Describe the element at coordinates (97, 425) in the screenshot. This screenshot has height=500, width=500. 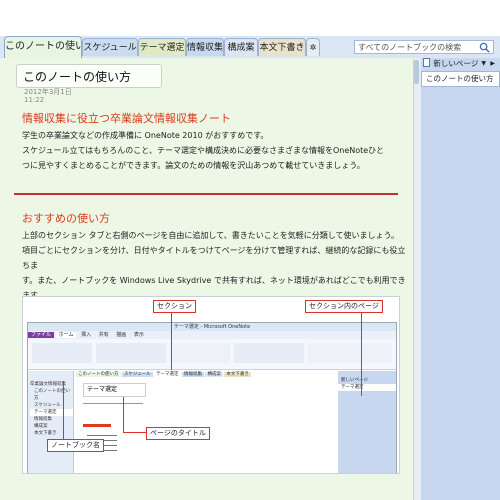
I see `mini-red-text` at that location.